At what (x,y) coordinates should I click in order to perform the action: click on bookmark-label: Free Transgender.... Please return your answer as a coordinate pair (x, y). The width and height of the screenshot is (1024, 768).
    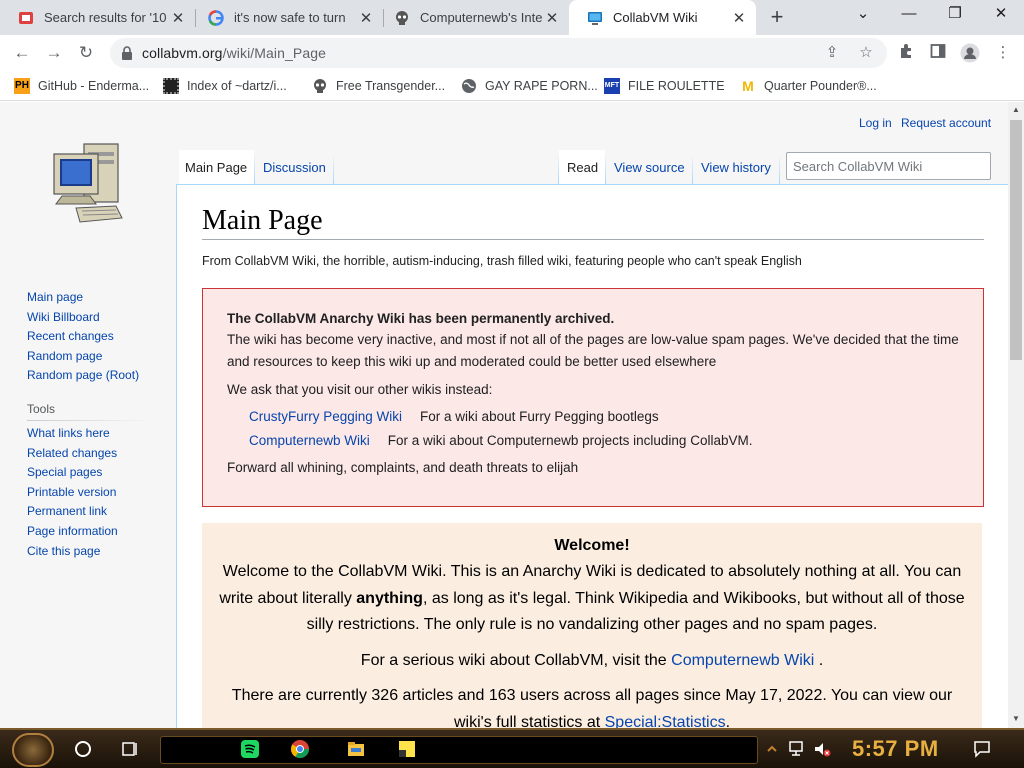
    Looking at the image, I should click on (391, 86).